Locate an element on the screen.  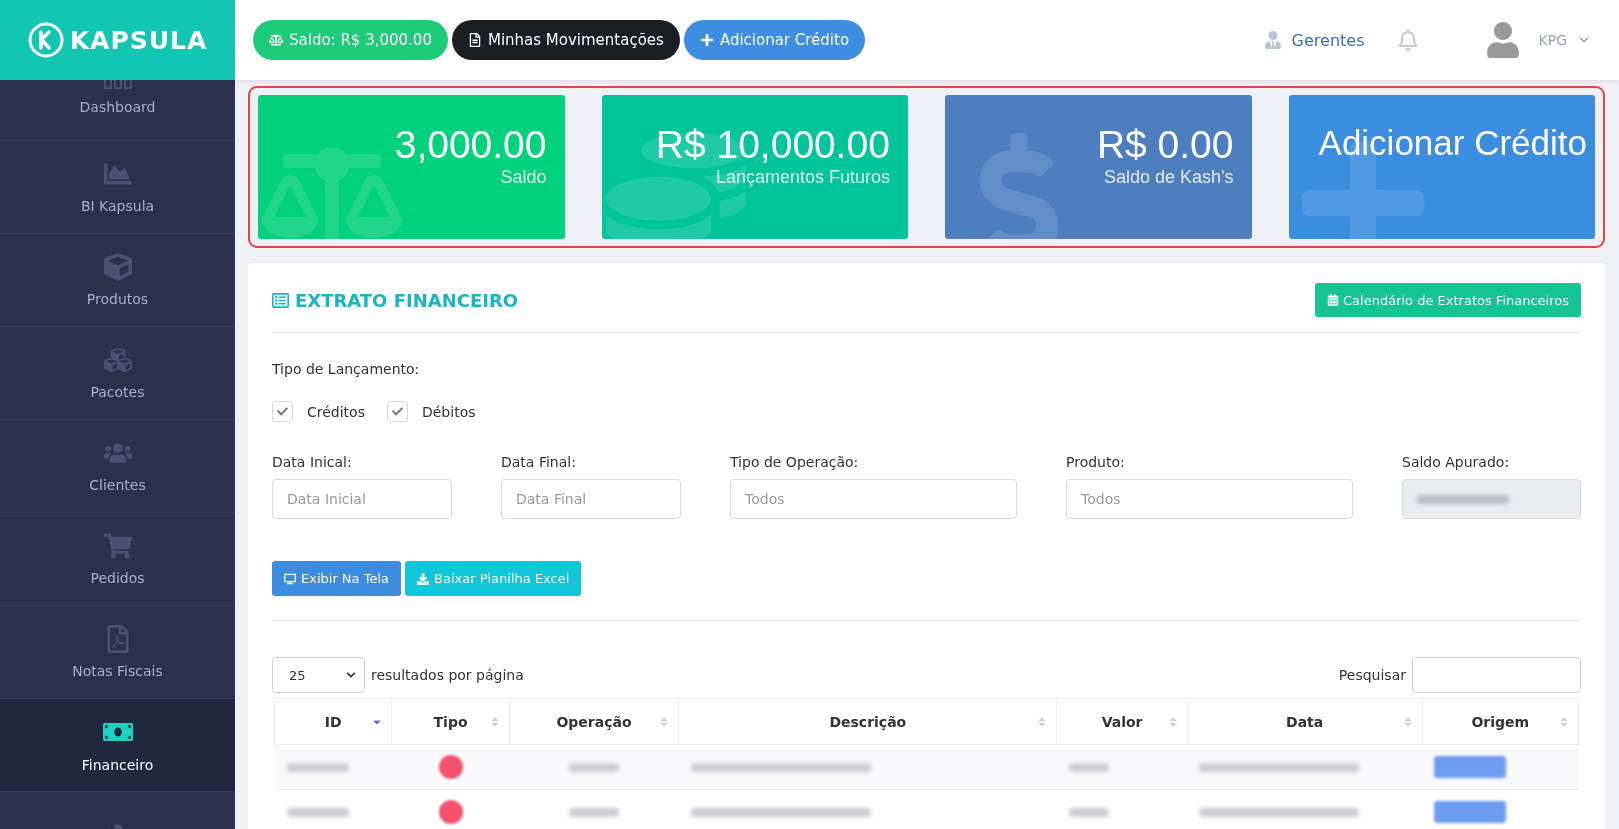
header-button: Adicionar Crédito is located at coordinates (774, 40).